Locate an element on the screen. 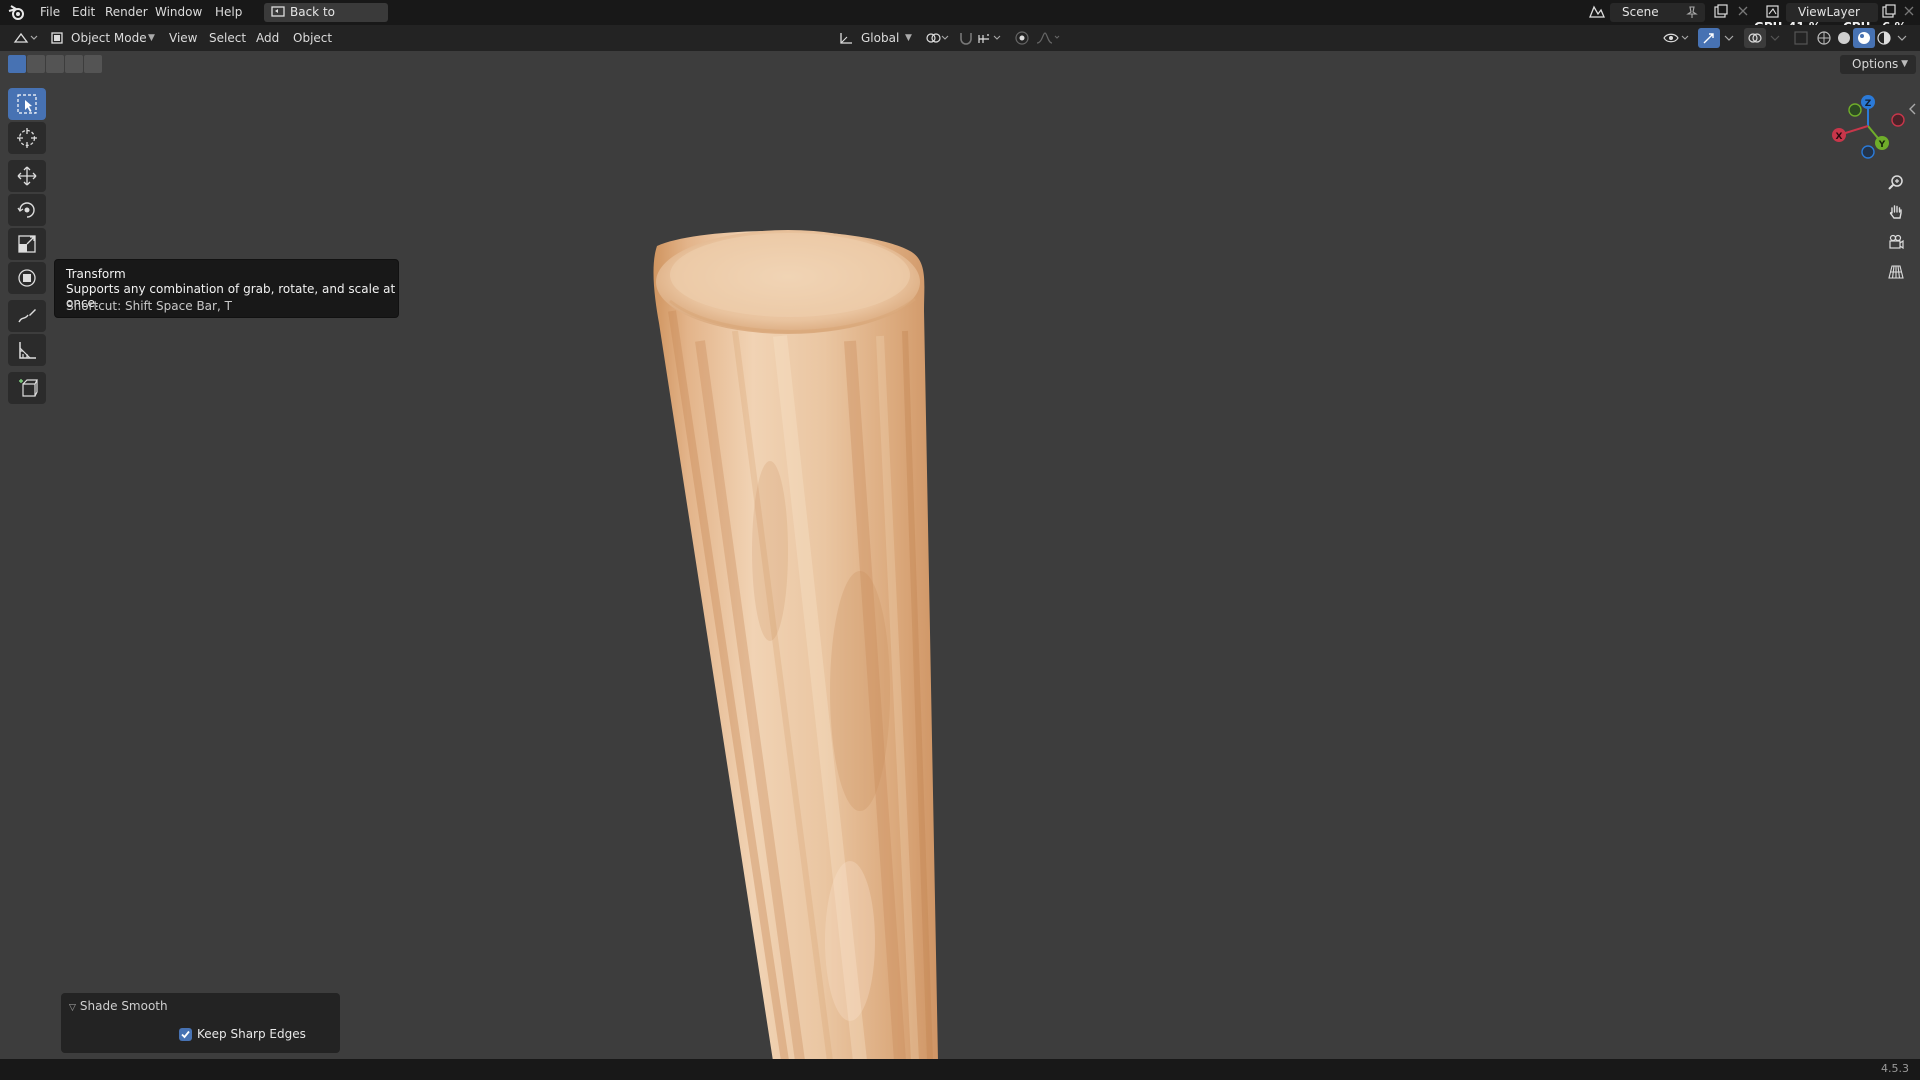 The image size is (1920, 1080). version-label: 4.5.3 is located at coordinates (1895, 1068).